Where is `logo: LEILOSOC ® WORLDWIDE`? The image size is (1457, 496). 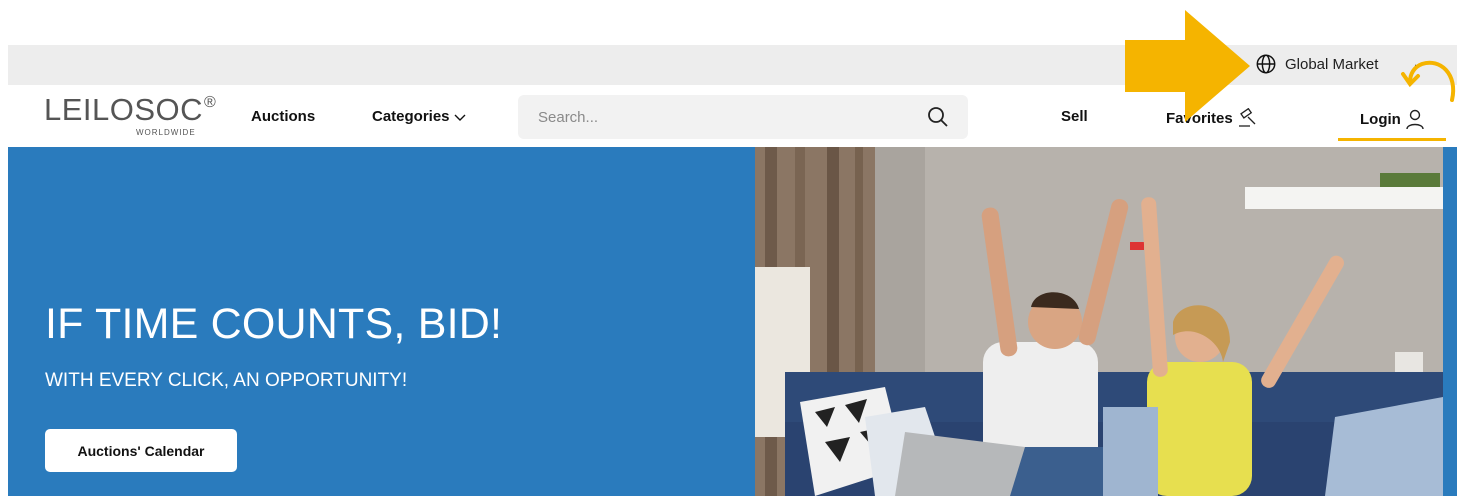
logo: LEILOSOC ® WORLDWIDE is located at coordinates (139, 118).